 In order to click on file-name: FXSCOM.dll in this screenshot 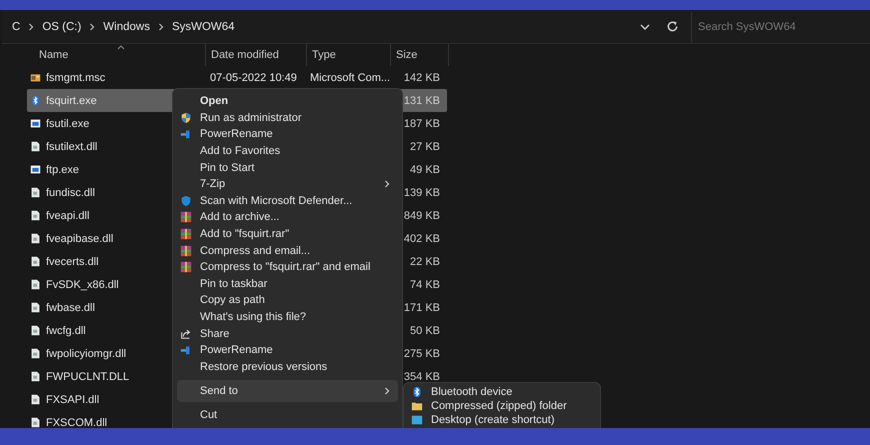, I will do `click(77, 422)`.